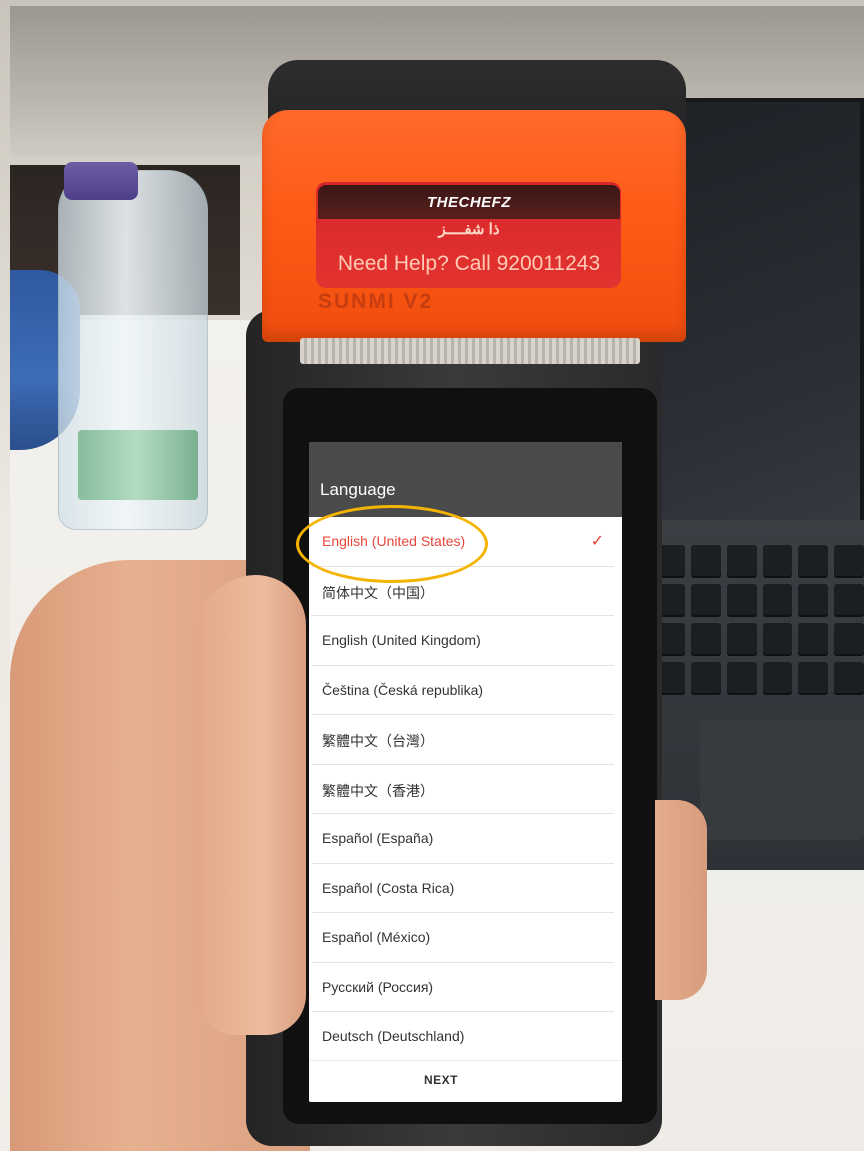 This screenshot has width=864, height=1151. What do you see at coordinates (465, 1081) in the screenshot?
I see `screen-footer: NEXT` at bounding box center [465, 1081].